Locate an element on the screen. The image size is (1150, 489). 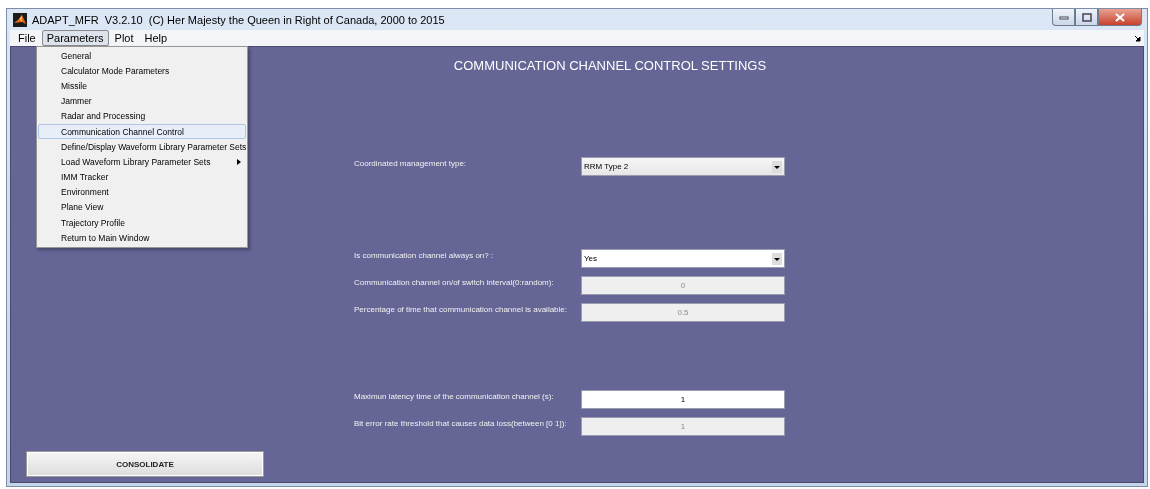
page-heading: COMMUNICATION CHANNEL CONTROL SETTINGS is located at coordinates (610, 65).